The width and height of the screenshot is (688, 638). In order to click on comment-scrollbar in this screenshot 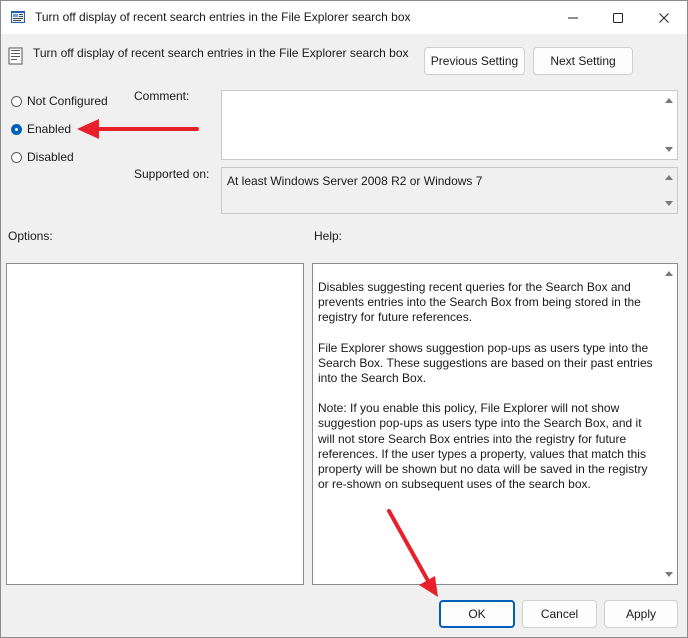, I will do `click(669, 125)`.